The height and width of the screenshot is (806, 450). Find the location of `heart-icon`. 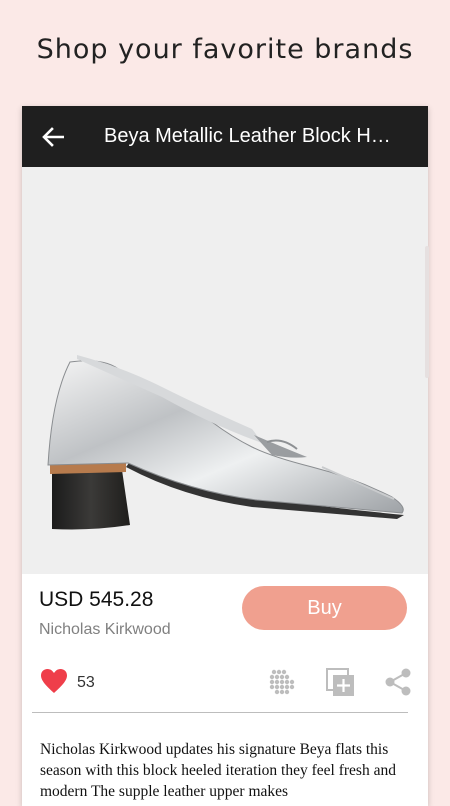

heart-icon is located at coordinates (54, 681).